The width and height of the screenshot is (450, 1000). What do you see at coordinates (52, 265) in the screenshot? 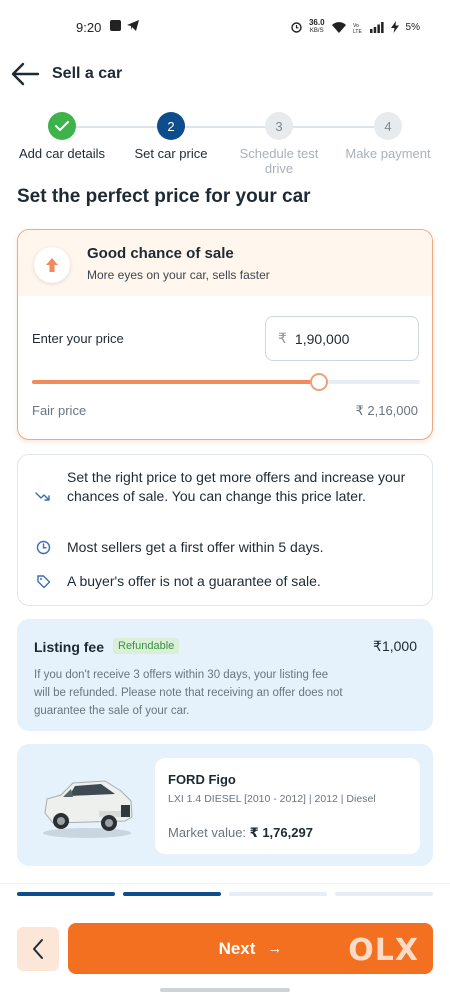
I see `arrow-up-icon` at bounding box center [52, 265].